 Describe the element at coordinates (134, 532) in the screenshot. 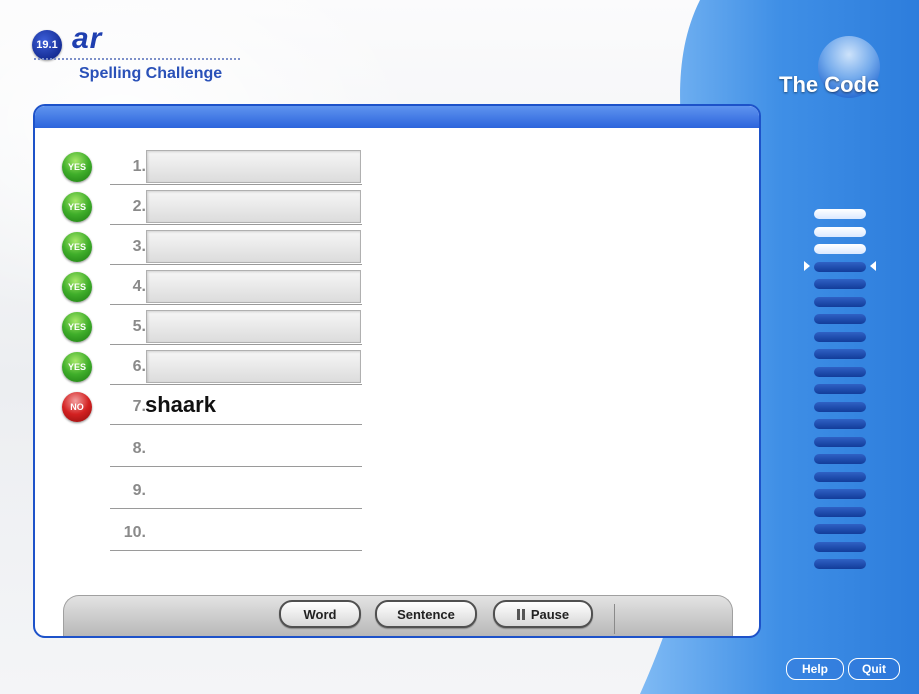

I see `row-number: 10.` at that location.